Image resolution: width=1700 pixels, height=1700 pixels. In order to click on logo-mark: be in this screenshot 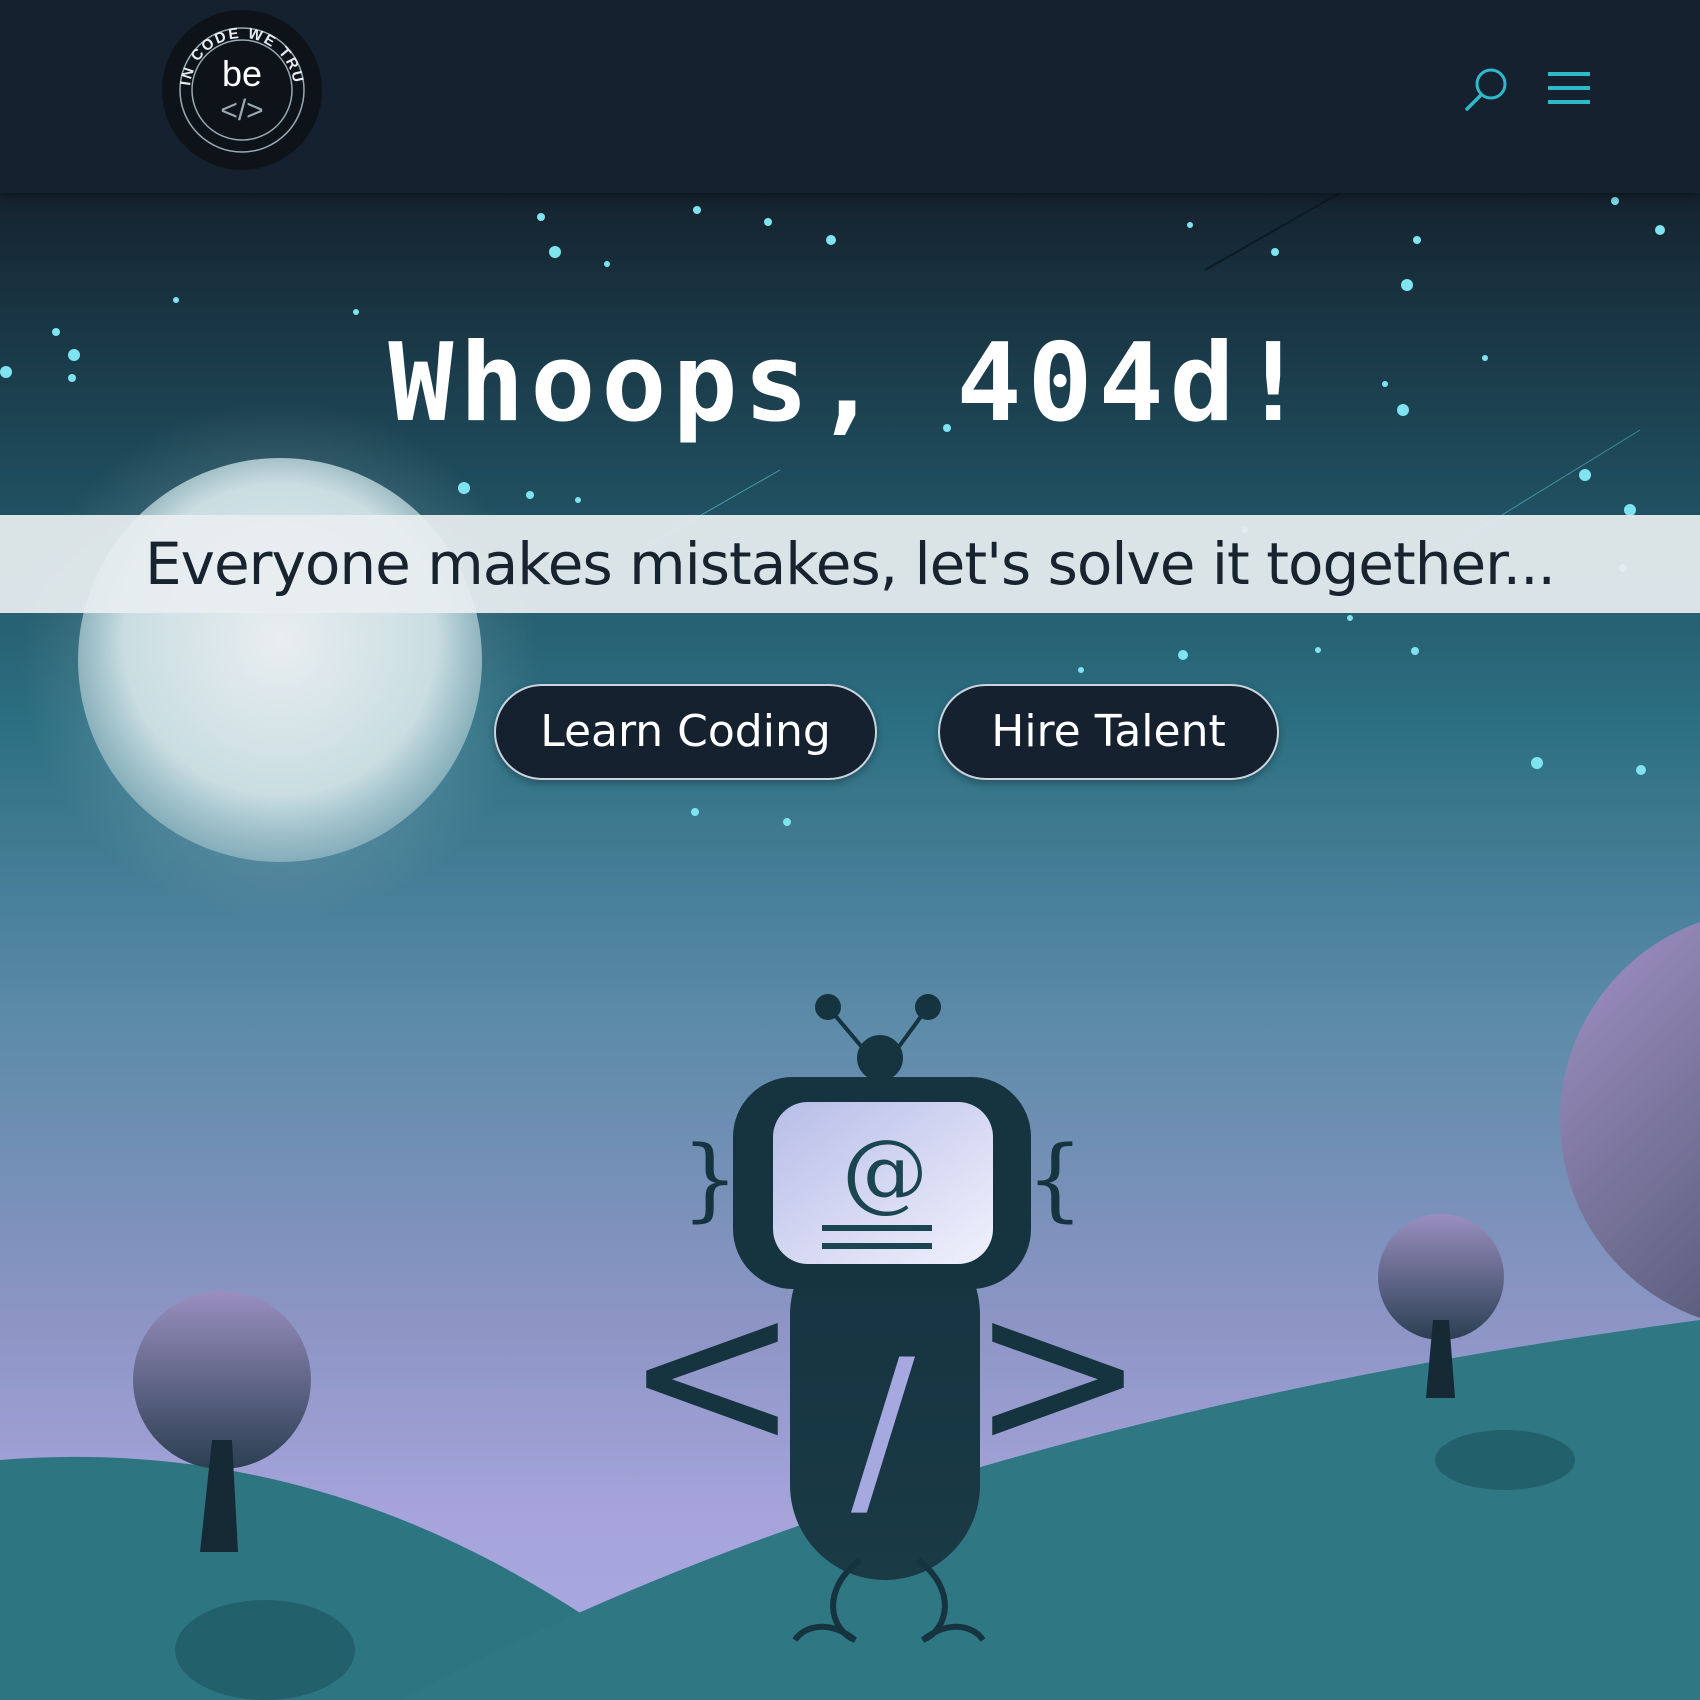, I will do `click(242, 73)`.